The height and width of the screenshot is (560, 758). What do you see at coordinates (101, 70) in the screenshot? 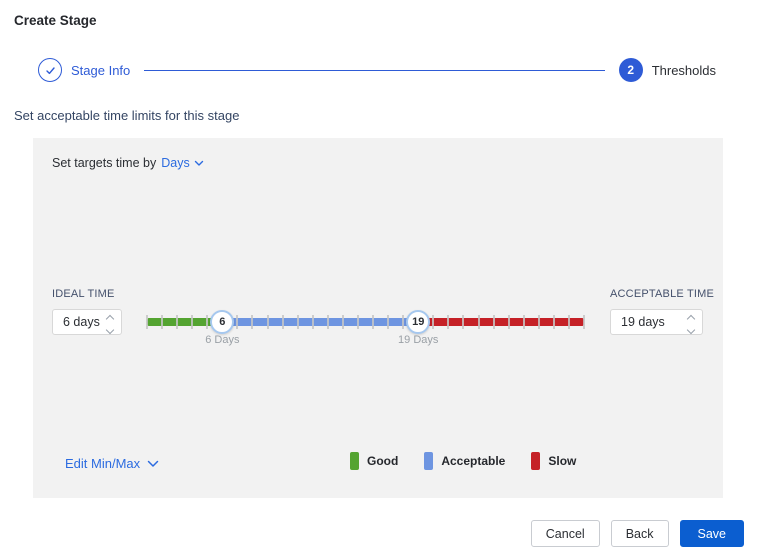
I see `step-label-stage-info: Stage Info` at bounding box center [101, 70].